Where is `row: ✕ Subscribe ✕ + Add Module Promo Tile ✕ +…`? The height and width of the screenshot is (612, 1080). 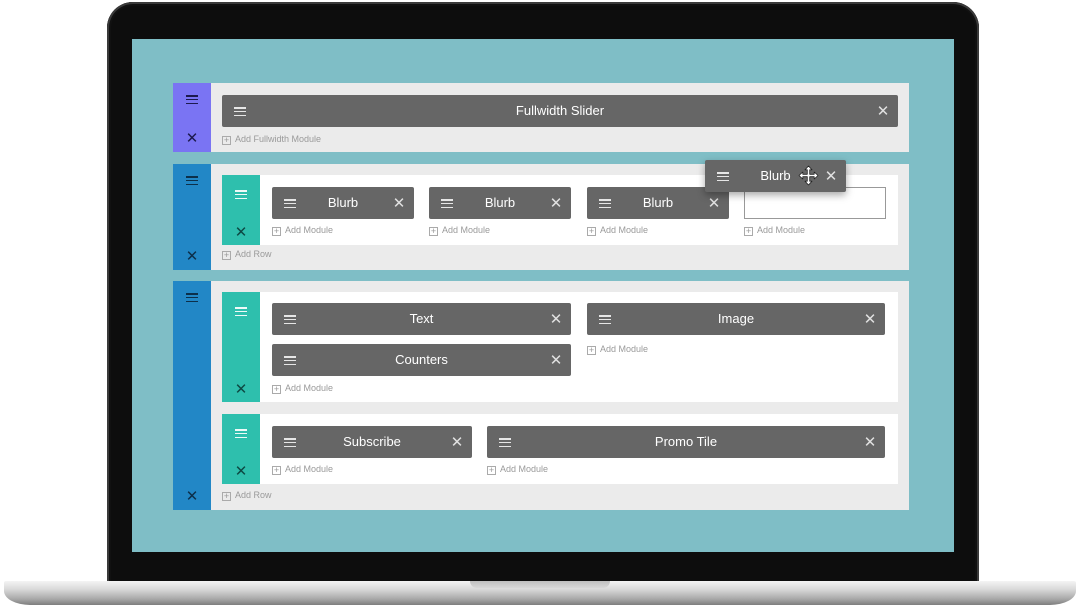 row: ✕ Subscribe ✕ + Add Module Promo Tile ✕ +… is located at coordinates (560, 449).